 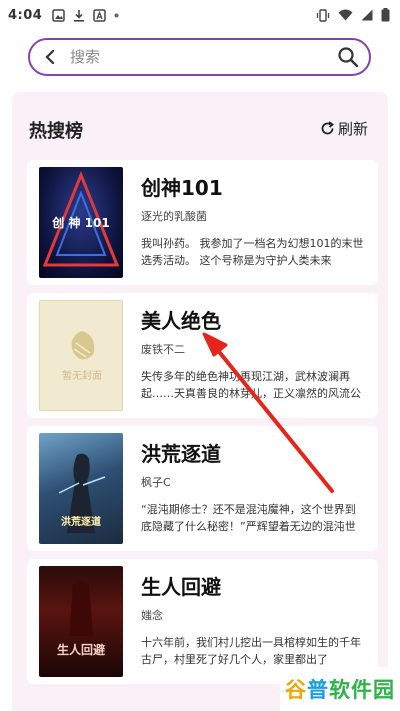 What do you see at coordinates (81, 488) in the screenshot?
I see `book-cover: 洪荒逐道` at bounding box center [81, 488].